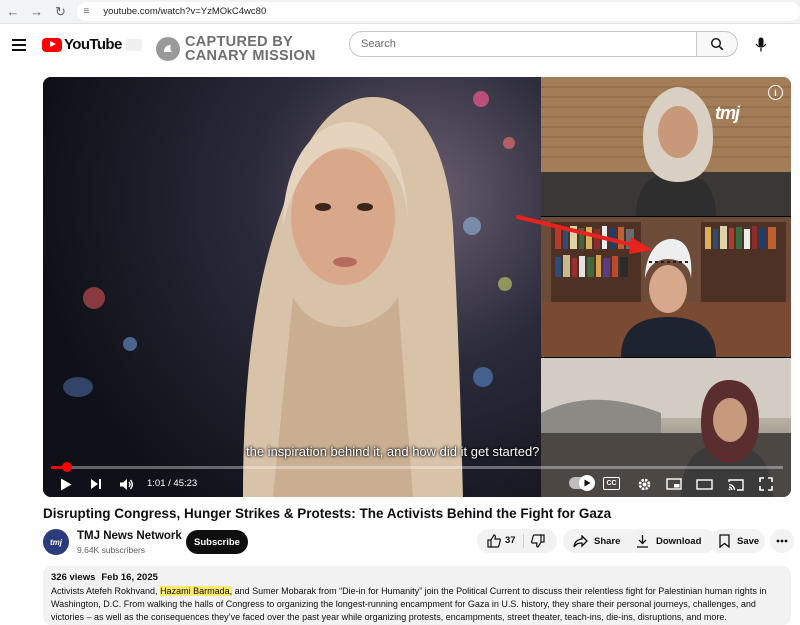 Image resolution: width=800 pixels, height=625 pixels. I want to click on settings-gear-icon, so click(644, 484).